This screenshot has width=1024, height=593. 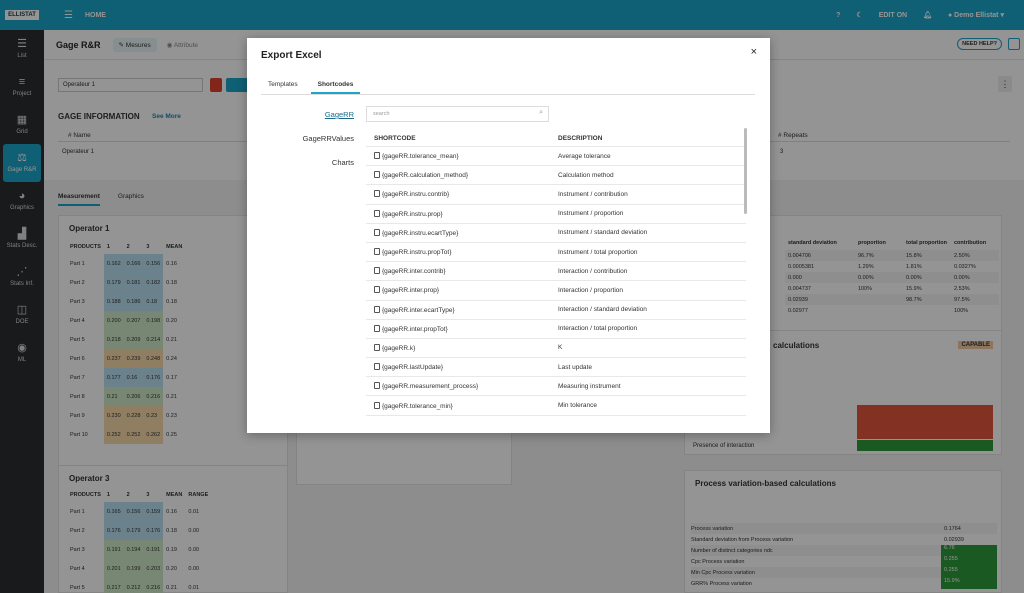 I want to click on modal-tabs: Templates Shortcodes, so click(x=508, y=86).